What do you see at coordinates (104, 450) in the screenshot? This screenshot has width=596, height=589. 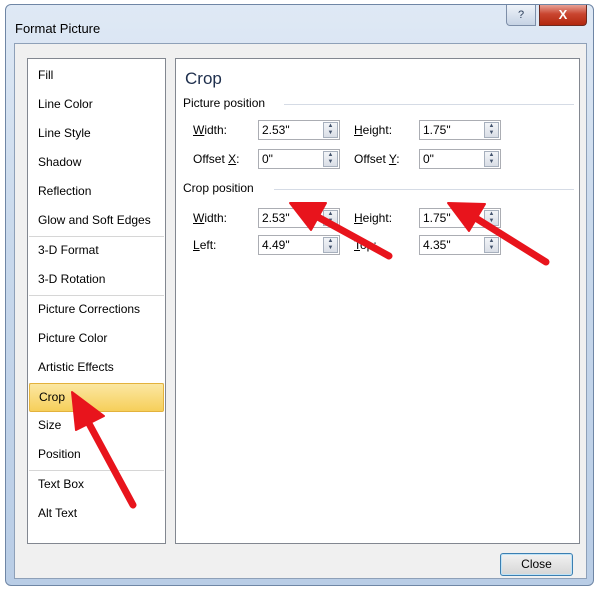 I see `annotation-arrow-crop-item` at bounding box center [104, 450].